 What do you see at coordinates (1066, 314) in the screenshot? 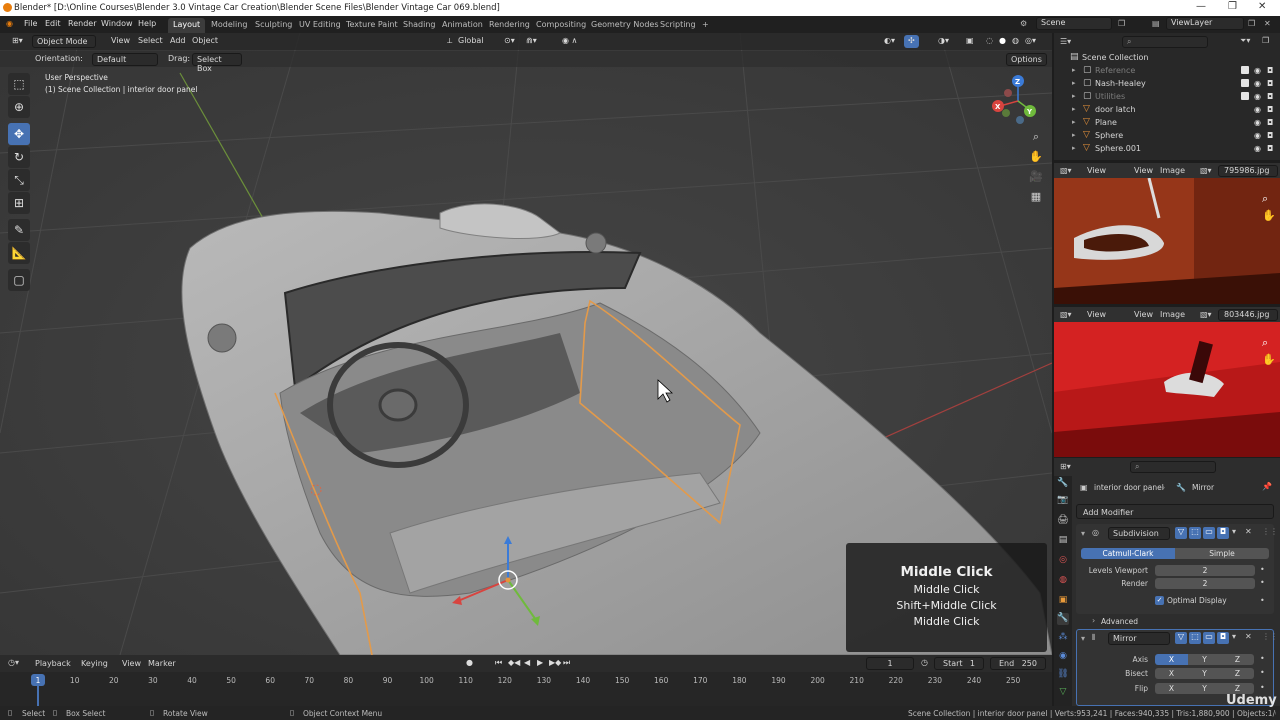
I see `image-editor-type-icon: ▧▾` at bounding box center [1066, 314].